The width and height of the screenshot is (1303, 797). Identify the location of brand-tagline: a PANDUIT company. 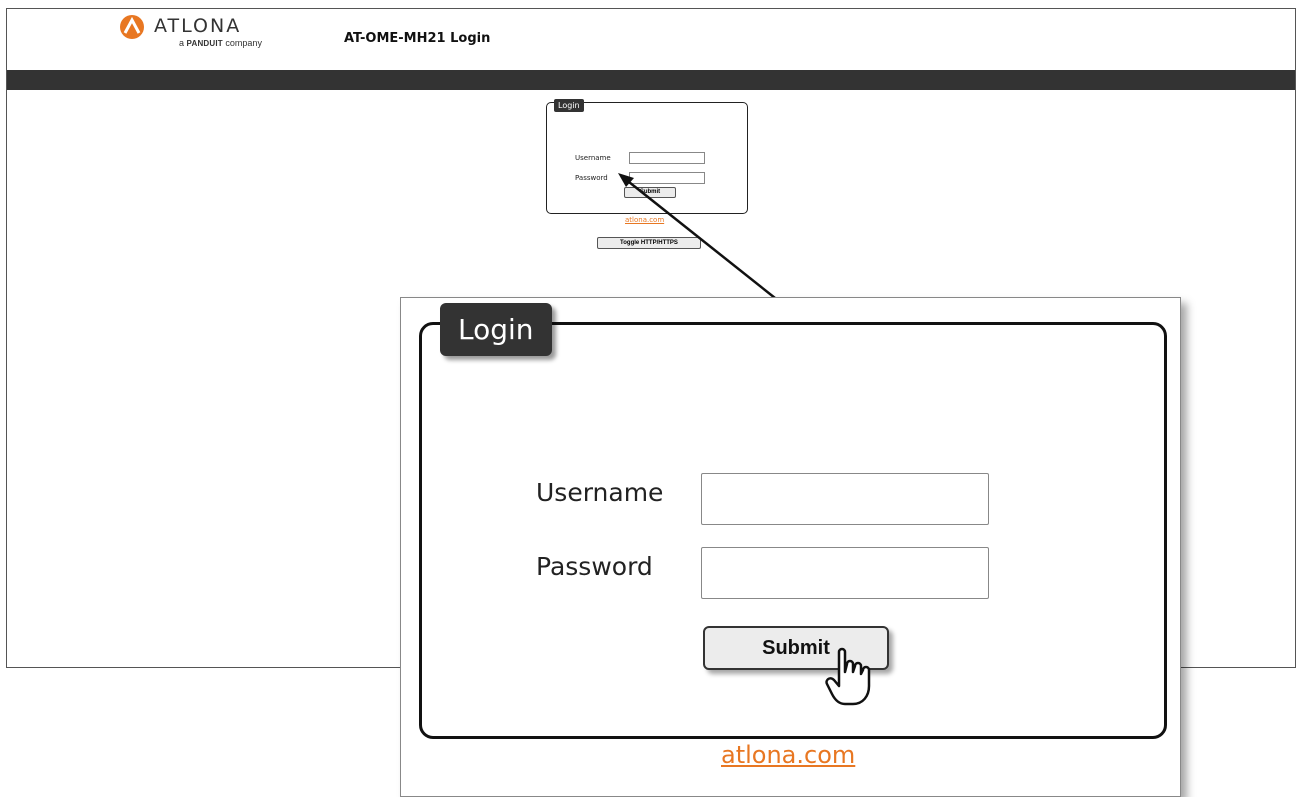
(220, 43).